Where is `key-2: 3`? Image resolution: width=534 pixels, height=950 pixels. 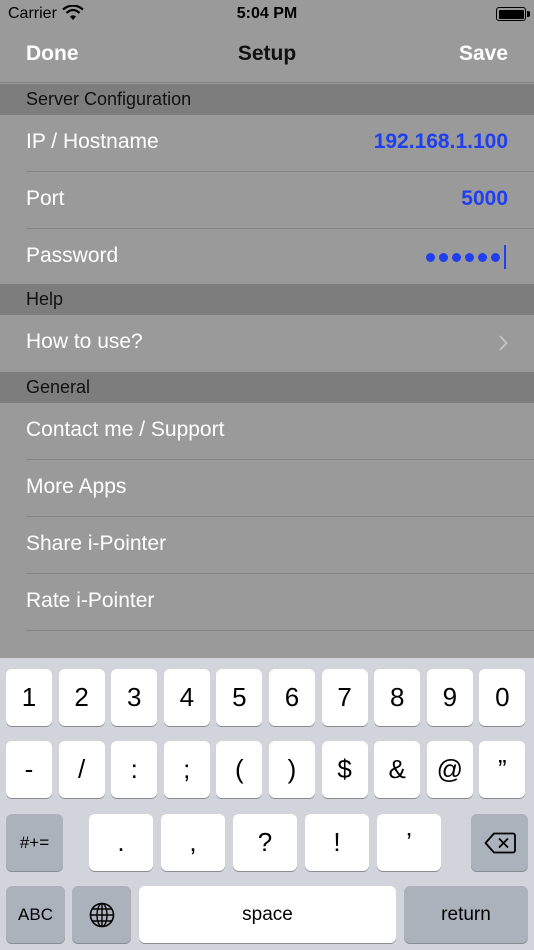 key-2: 3 is located at coordinates (134, 697).